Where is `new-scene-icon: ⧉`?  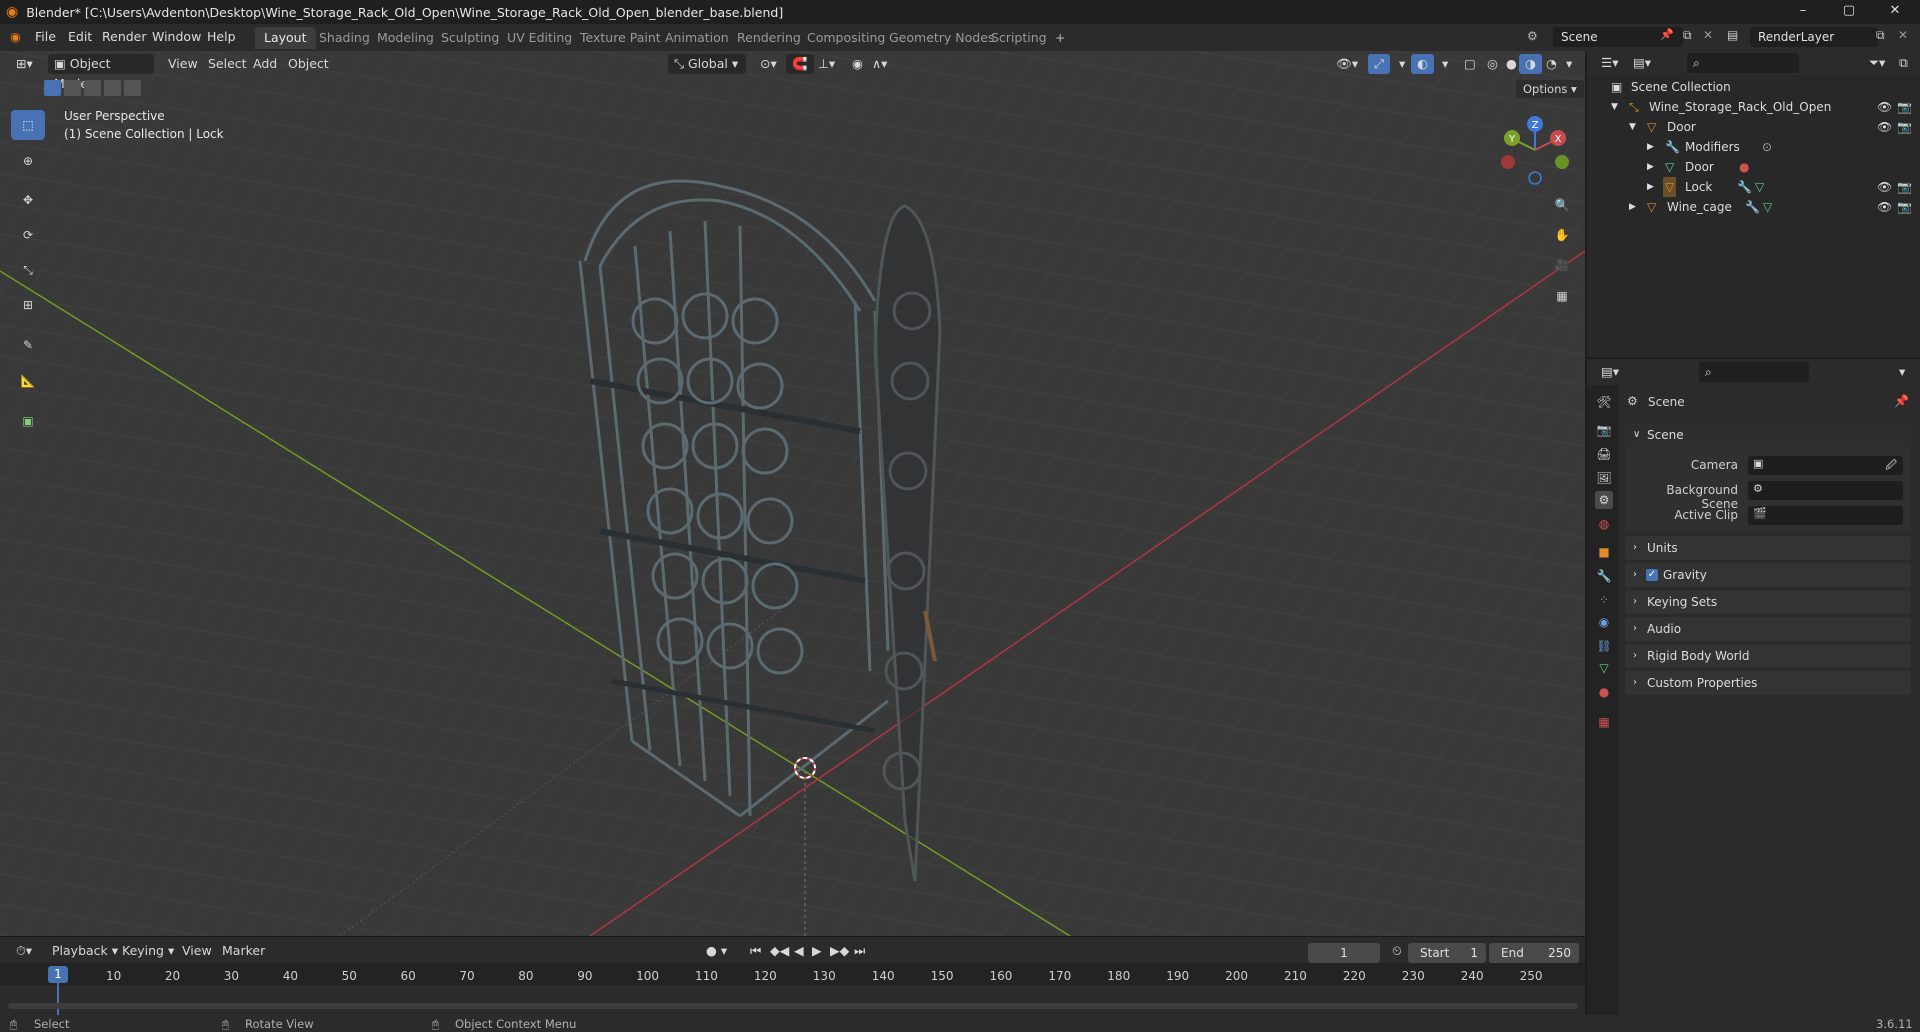
new-scene-icon: ⧉ is located at coordinates (1687, 35).